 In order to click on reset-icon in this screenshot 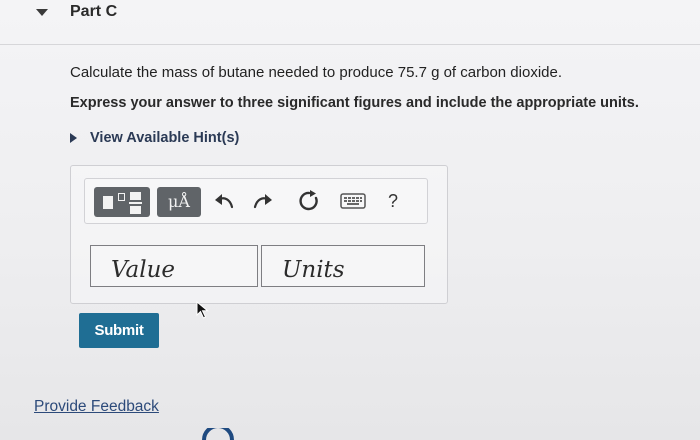, I will do `click(309, 201)`.